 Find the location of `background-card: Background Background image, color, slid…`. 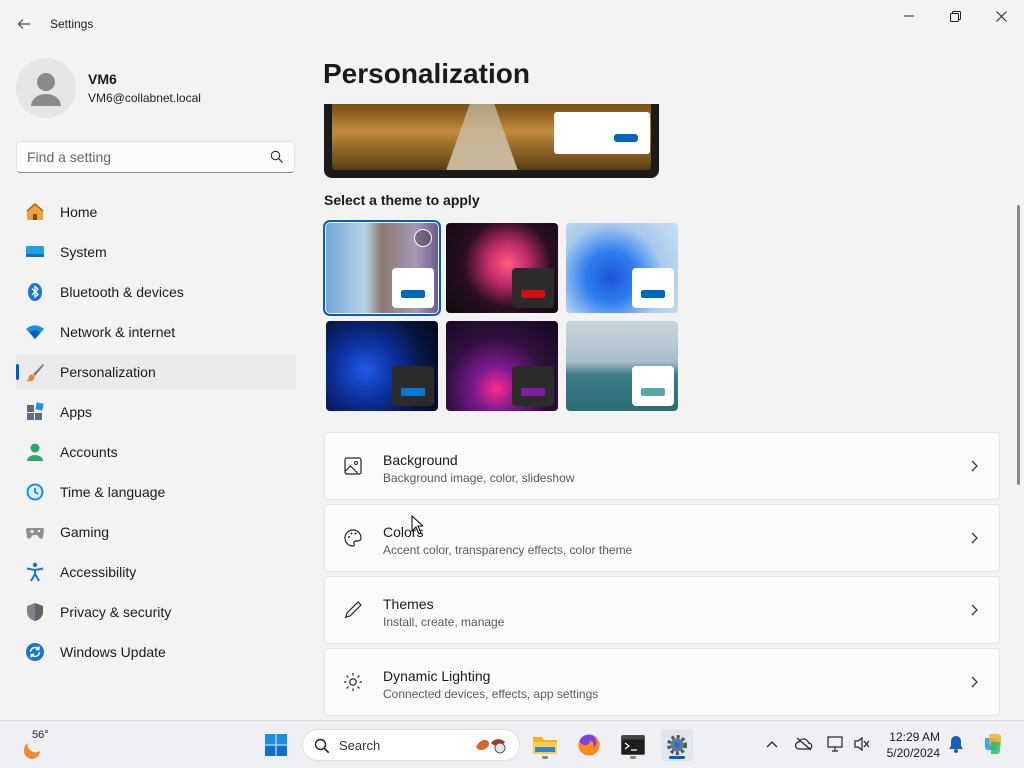

background-card: Background Background image, color, slid… is located at coordinates (662, 466).